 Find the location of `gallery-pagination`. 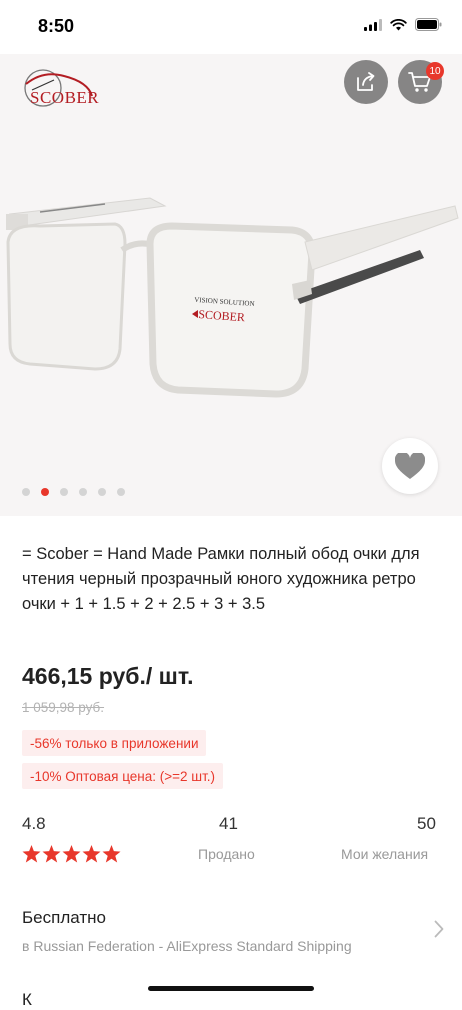

gallery-pagination is located at coordinates (73, 492).